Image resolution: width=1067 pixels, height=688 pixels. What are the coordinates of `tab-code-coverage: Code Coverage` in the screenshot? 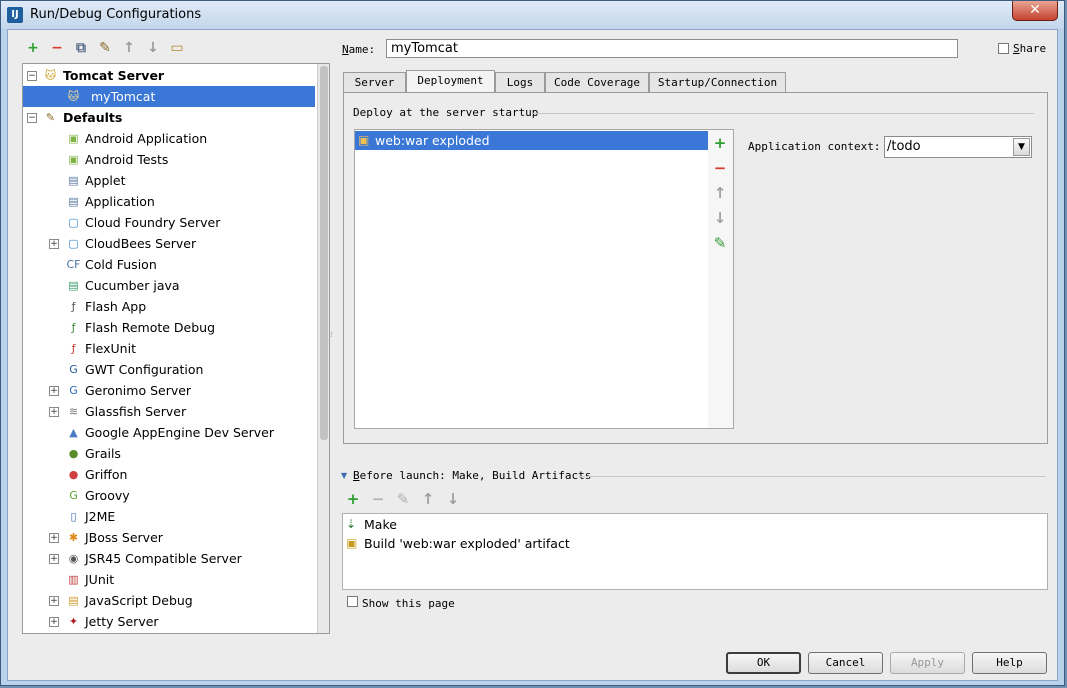 It's located at (597, 82).